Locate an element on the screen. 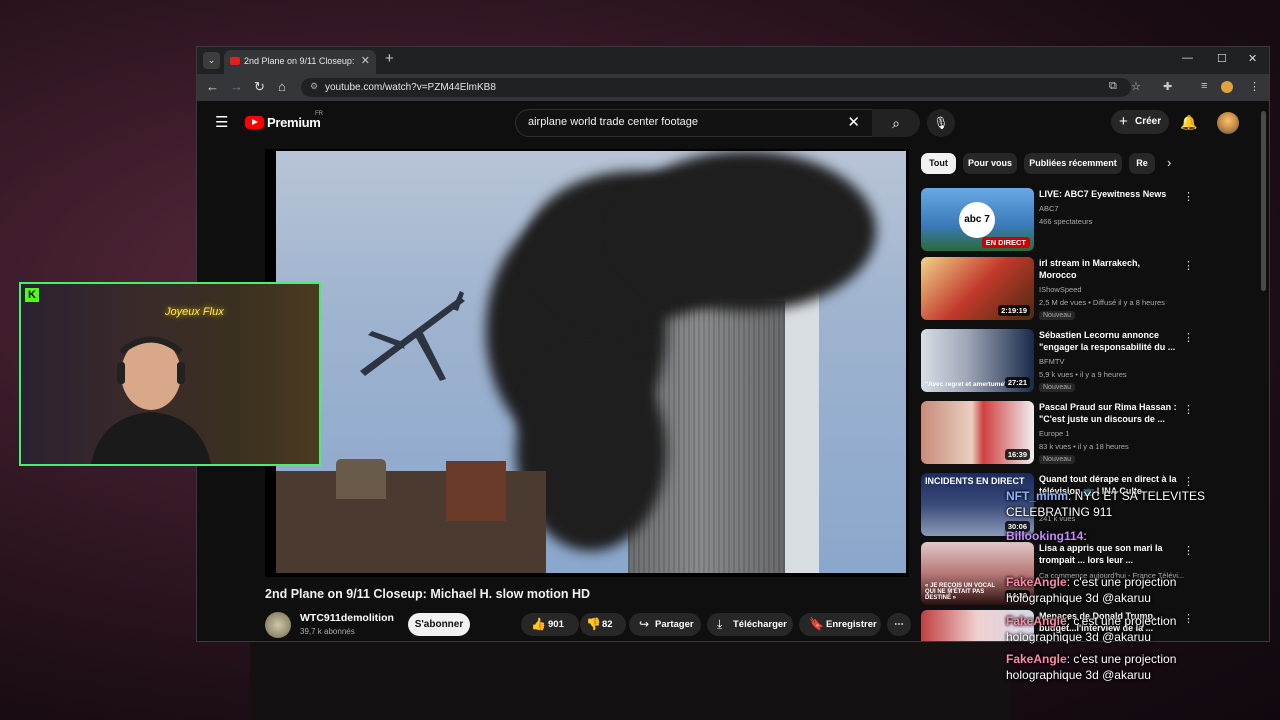 This screenshot has width=1280, height=720. more-actions-button: ⋯ is located at coordinates (899, 624).